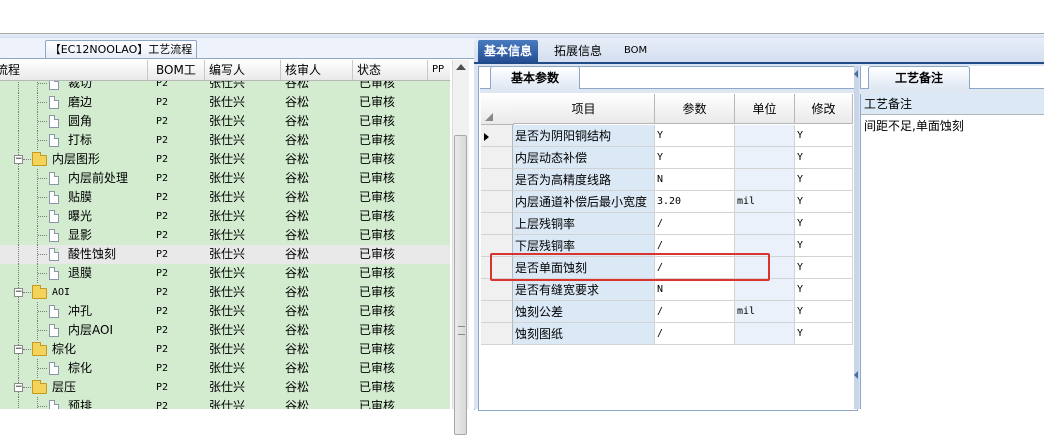 The height and width of the screenshot is (435, 1044). I want to click on tree-connector, so click(18, 311).